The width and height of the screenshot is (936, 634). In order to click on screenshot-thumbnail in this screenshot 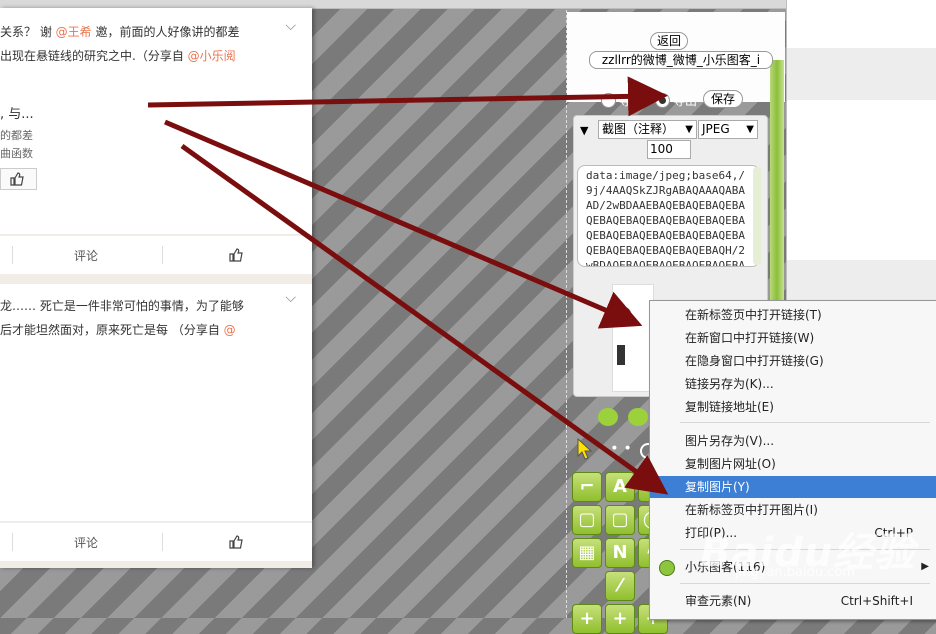, I will do `click(633, 338)`.